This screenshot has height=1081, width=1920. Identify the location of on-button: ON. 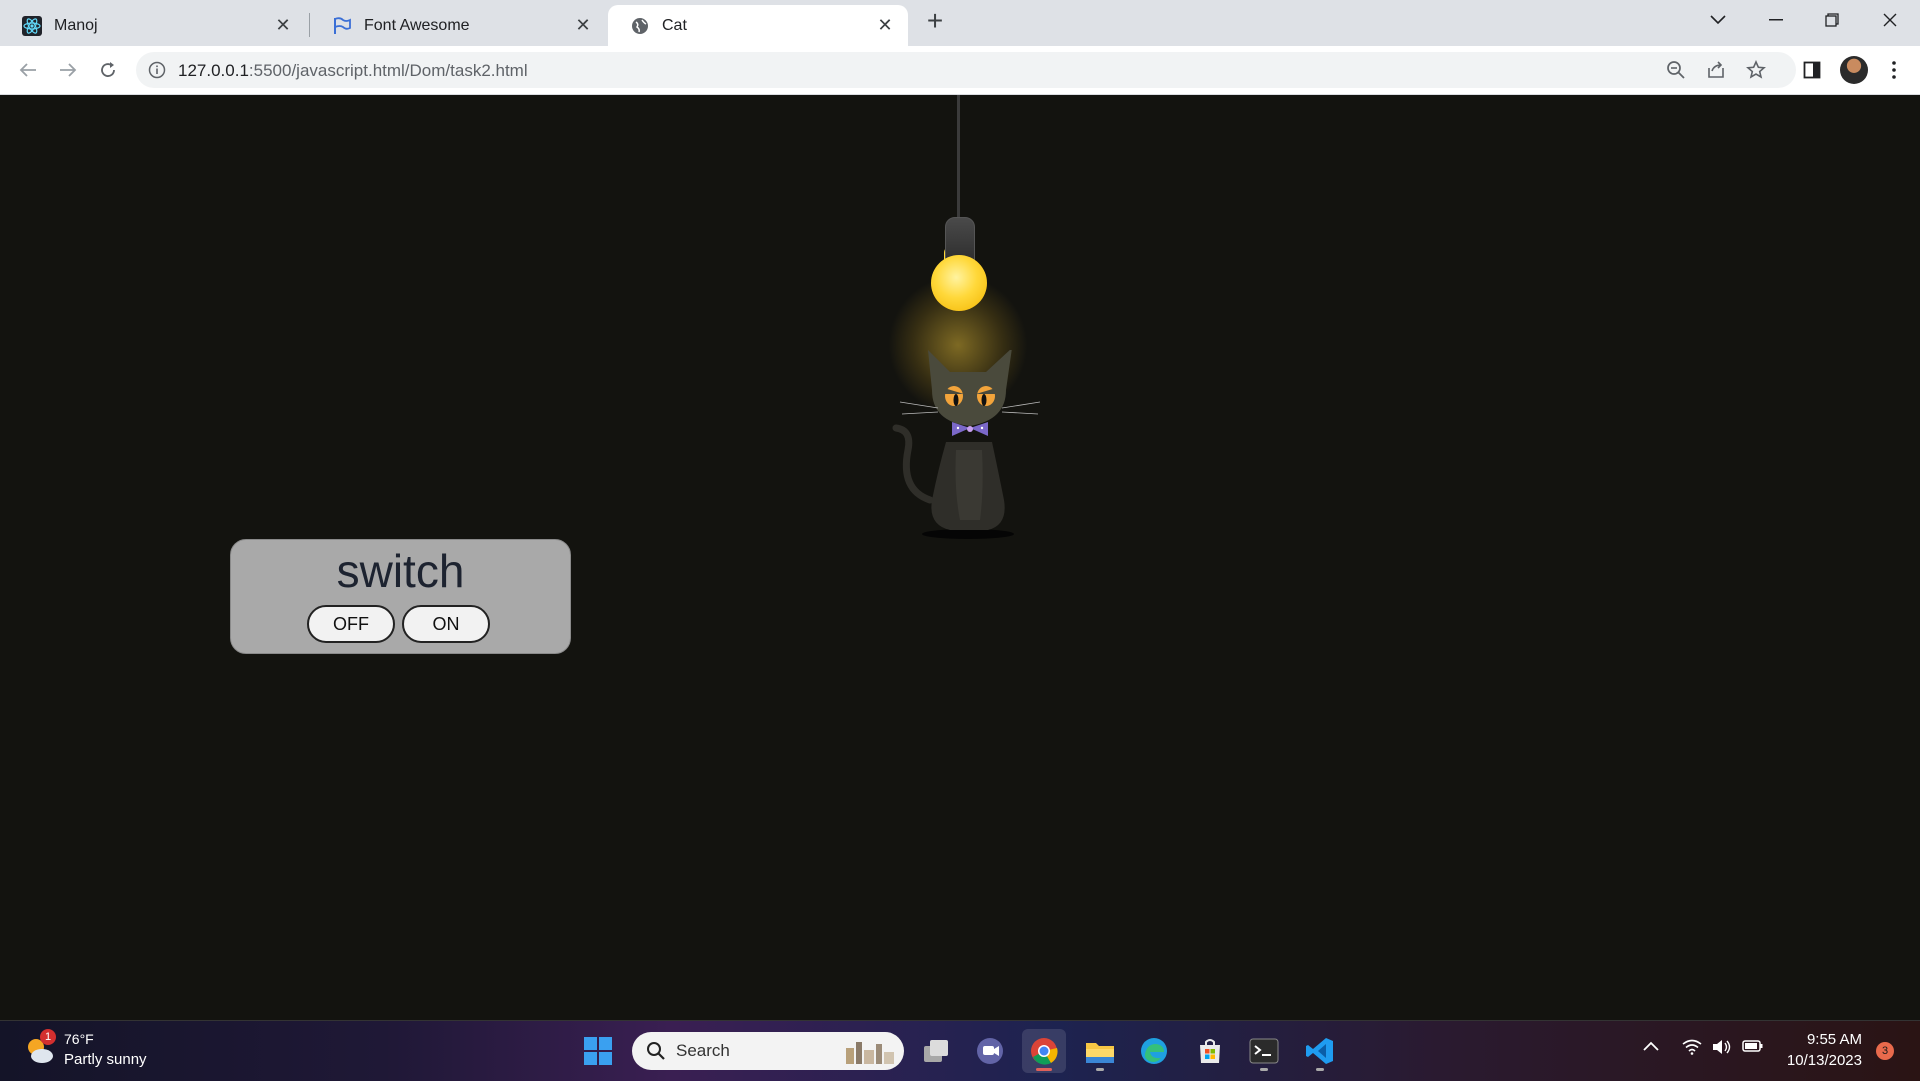
(446, 624).